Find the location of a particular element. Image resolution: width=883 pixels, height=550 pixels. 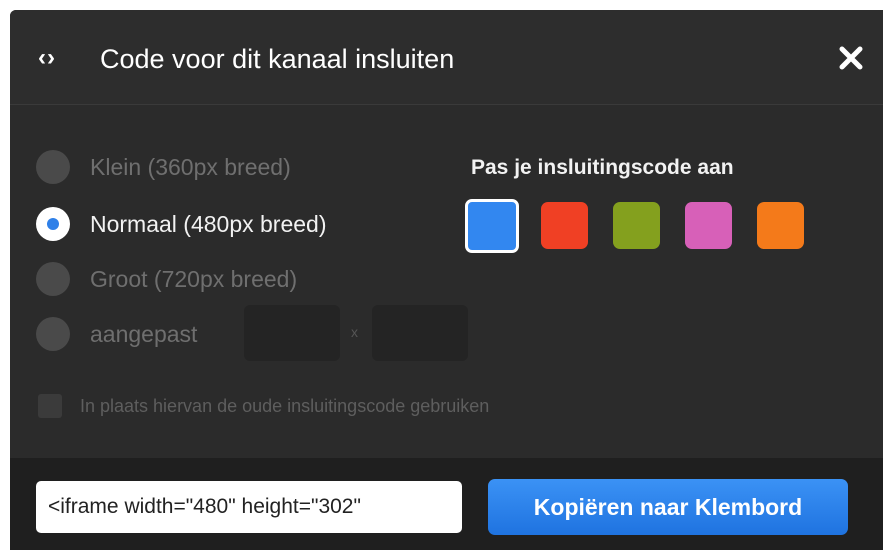

size-option-large: Groot (720px breed) is located at coordinates (167, 279).